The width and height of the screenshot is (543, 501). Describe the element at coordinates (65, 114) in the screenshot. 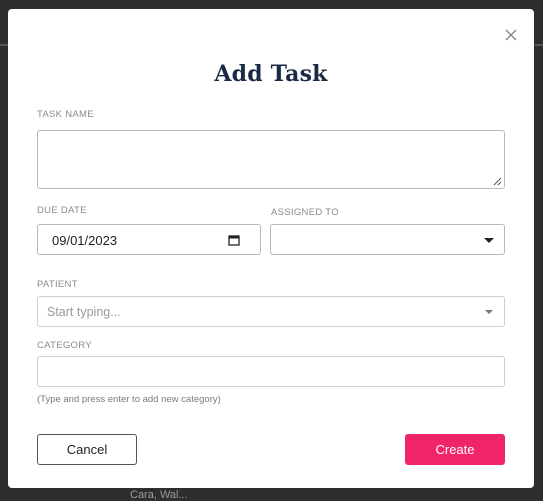

I see `task-name-label: TASK NAME` at that location.